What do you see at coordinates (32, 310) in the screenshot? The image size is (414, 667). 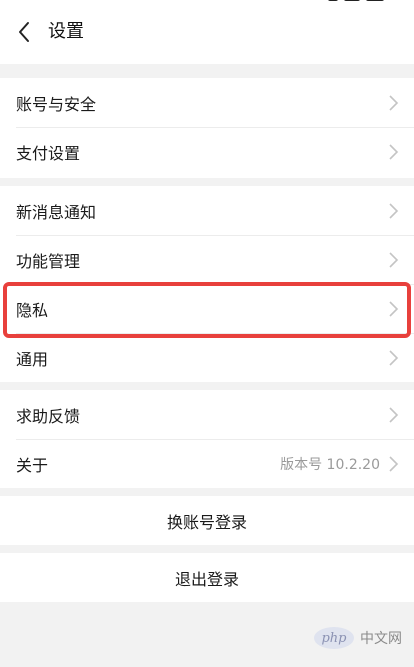 I see `settings-item-label: 隐私` at bounding box center [32, 310].